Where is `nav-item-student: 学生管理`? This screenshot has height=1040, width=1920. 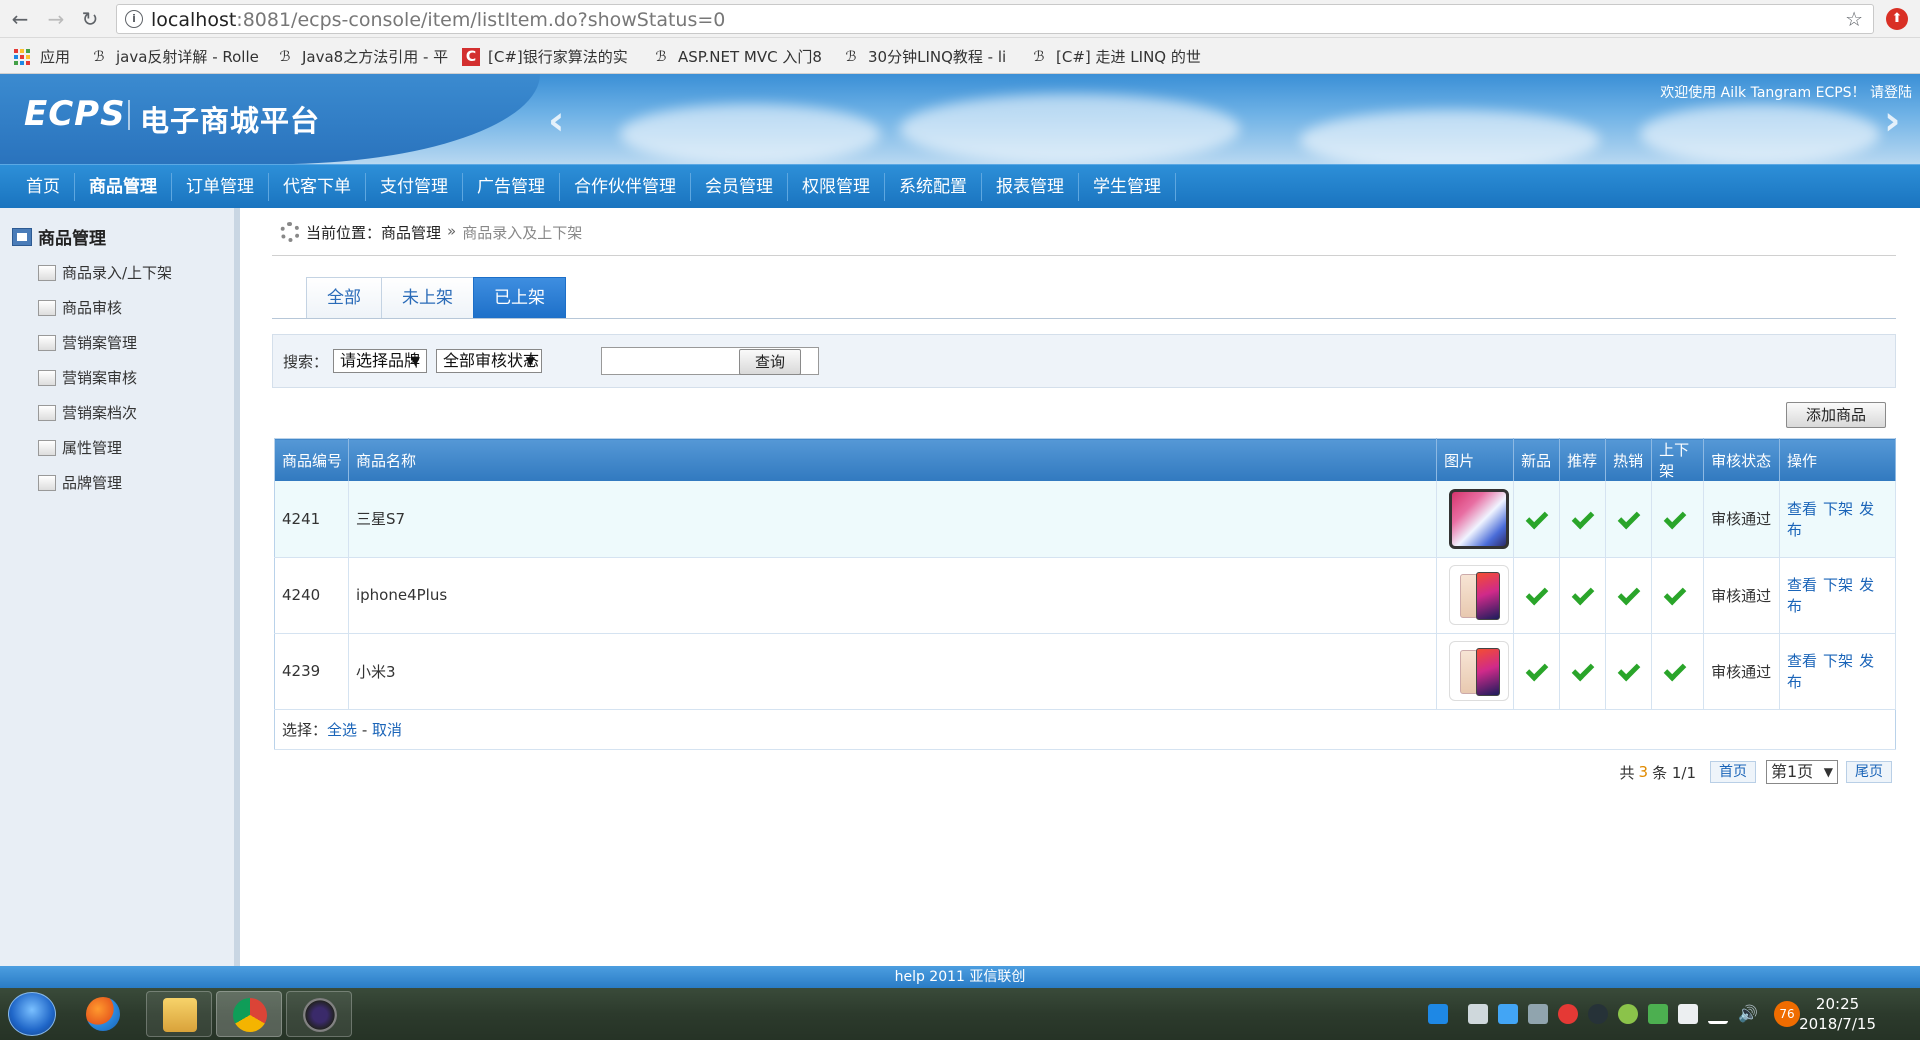
nav-item-student: 学生管理 is located at coordinates (1127, 187).